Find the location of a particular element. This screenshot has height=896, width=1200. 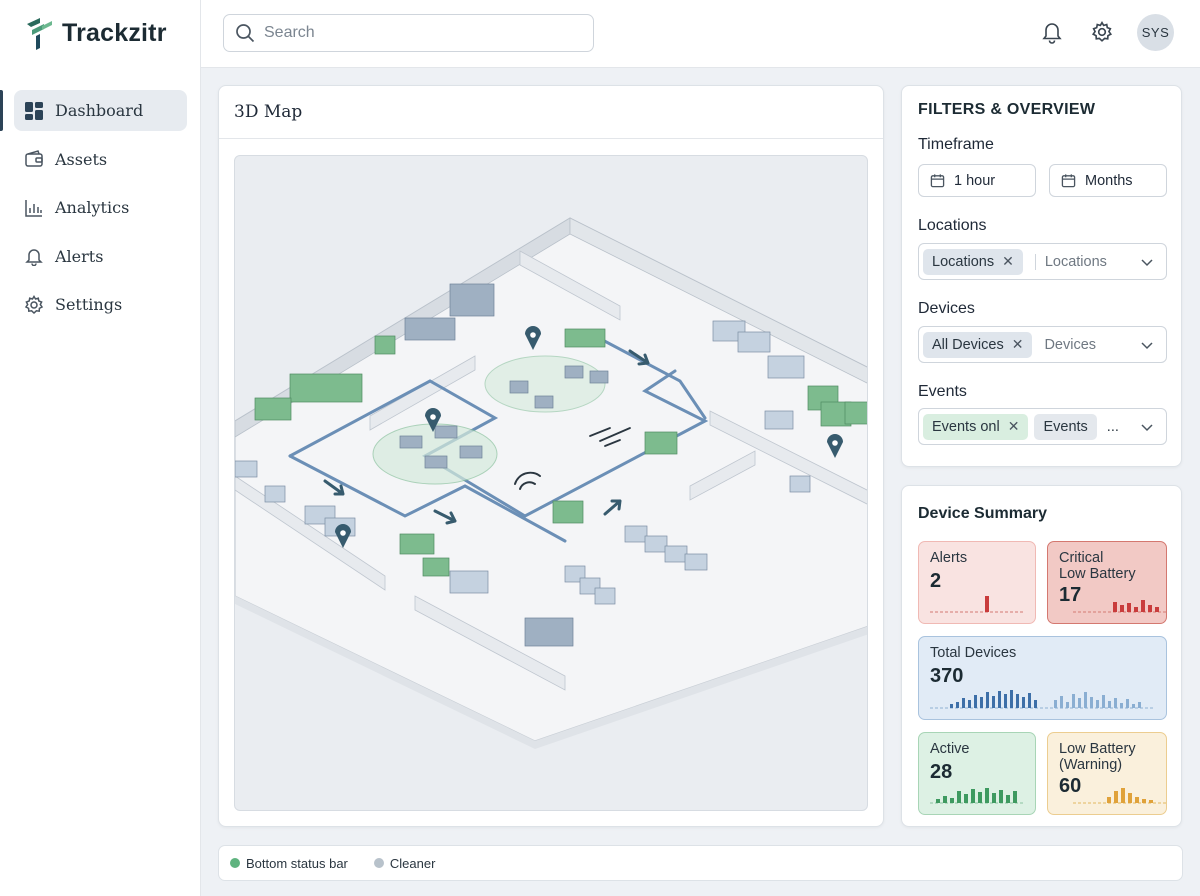

card-label: Active is located at coordinates (950, 749).